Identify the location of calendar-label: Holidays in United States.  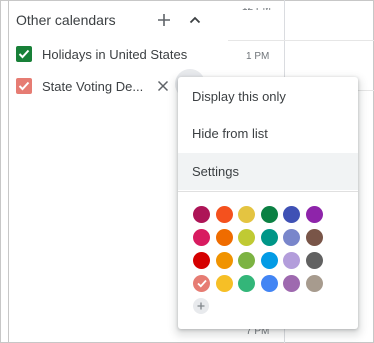
(115, 54).